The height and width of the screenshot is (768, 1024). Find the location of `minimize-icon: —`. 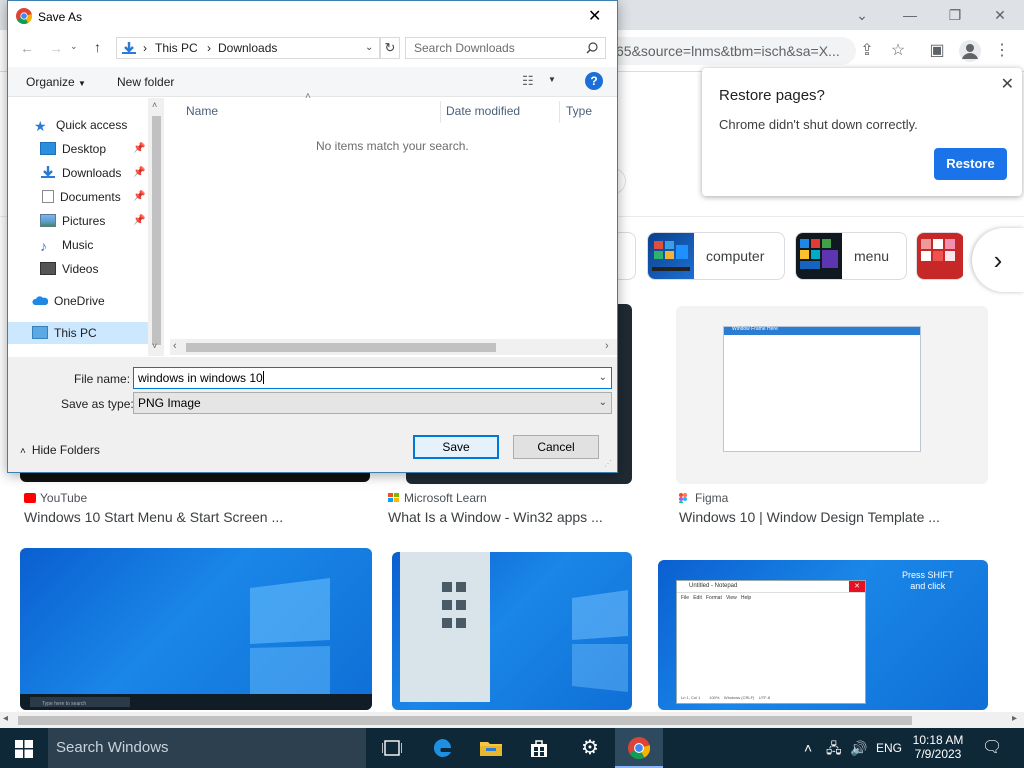

minimize-icon: — is located at coordinates (910, 15).